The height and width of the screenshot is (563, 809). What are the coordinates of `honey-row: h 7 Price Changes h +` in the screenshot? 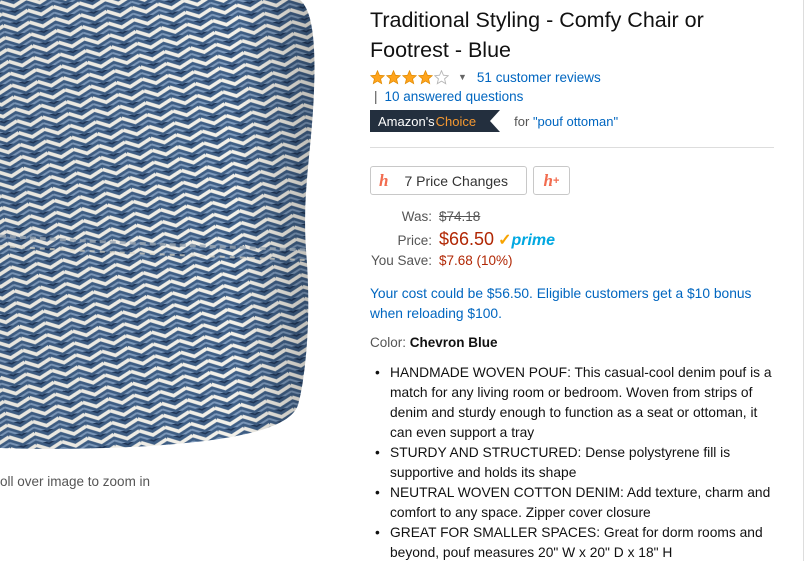 It's located at (575, 180).